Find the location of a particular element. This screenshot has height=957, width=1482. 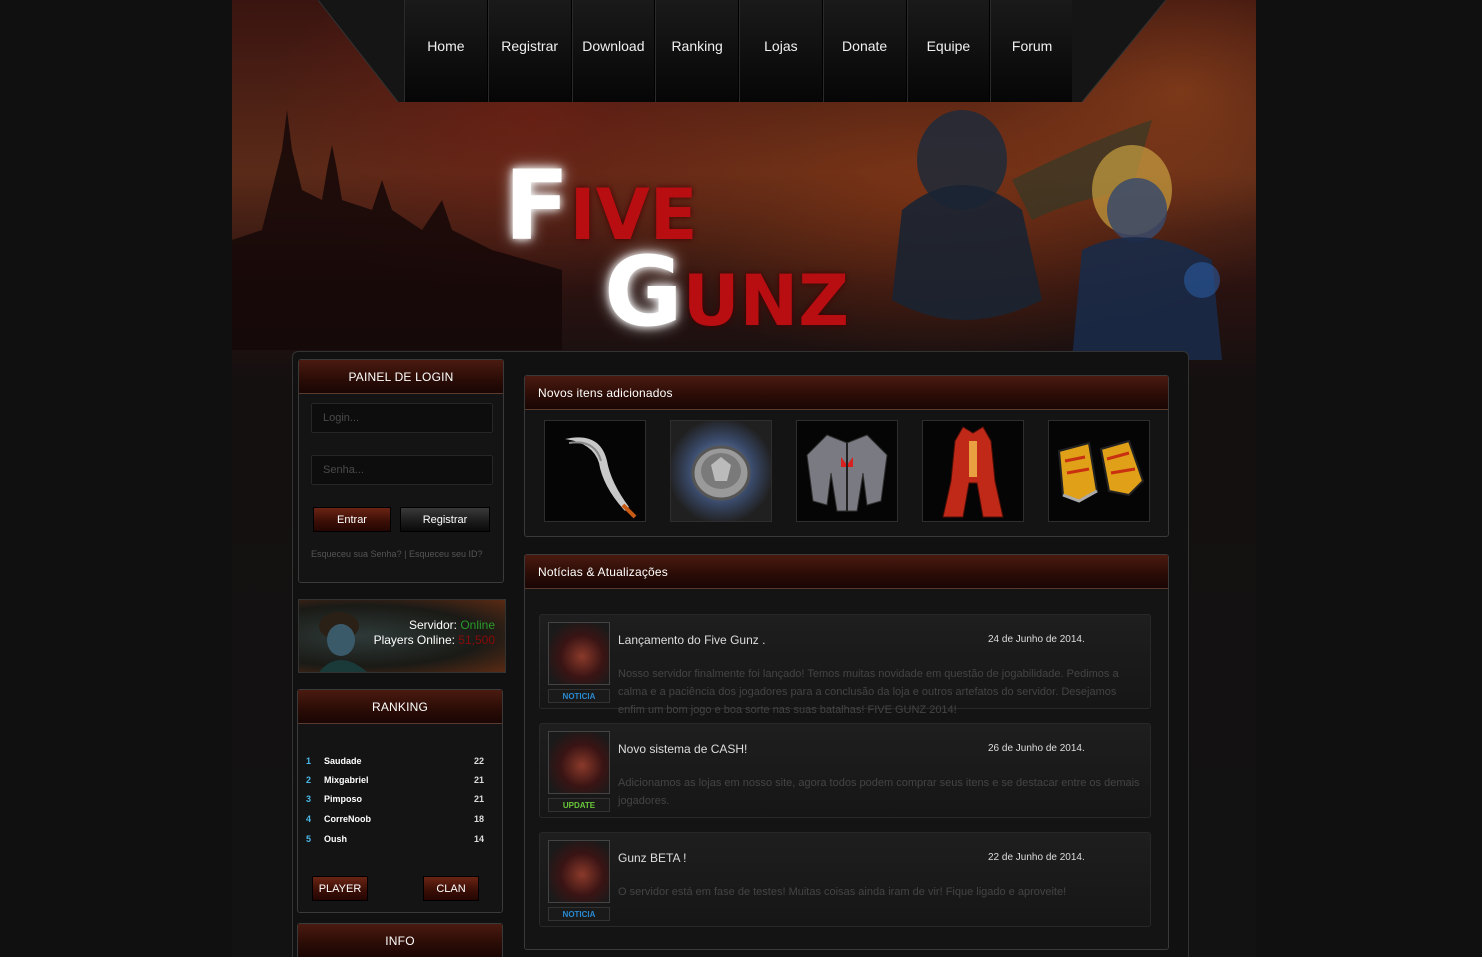

register-button: Registrar is located at coordinates (445, 519).